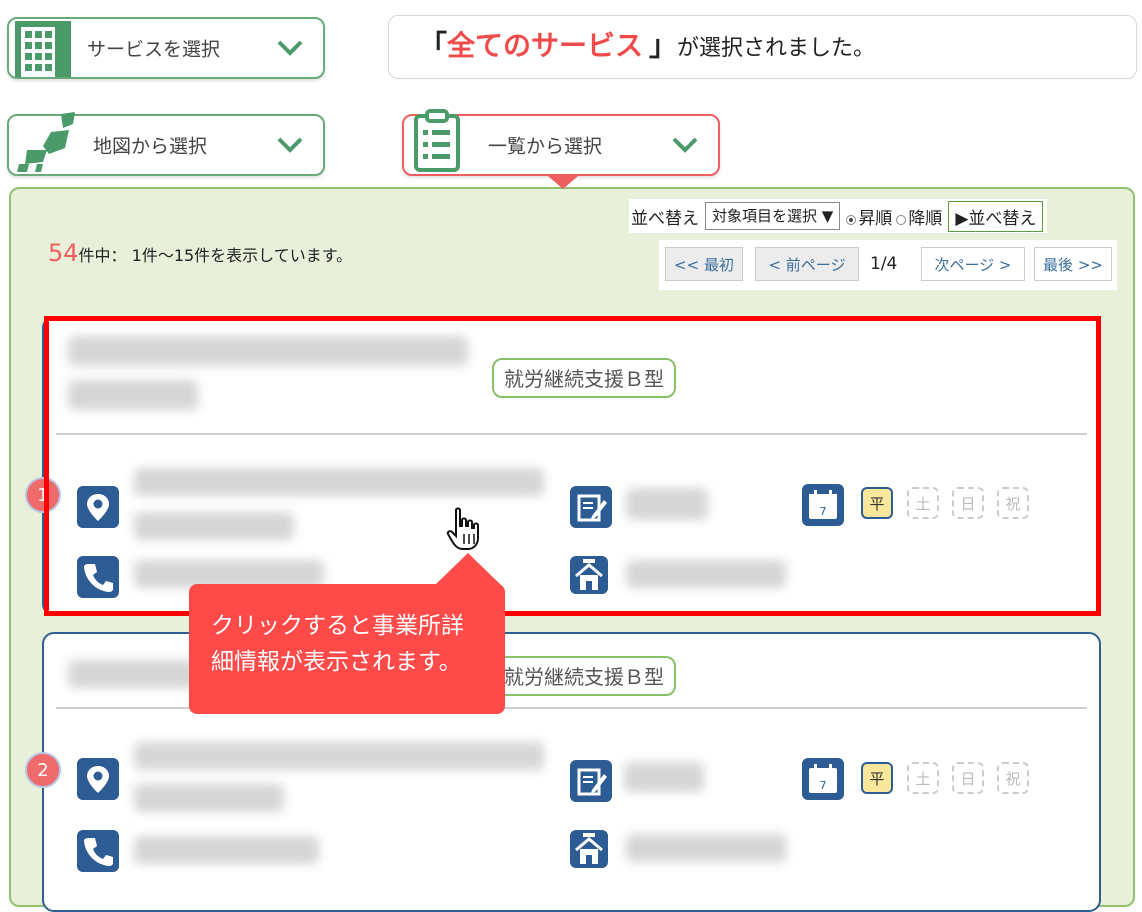 This screenshot has height=912, width=1142. Describe the element at coordinates (884, 264) in the screenshot. I see `page-indicator: 1/4` at that location.